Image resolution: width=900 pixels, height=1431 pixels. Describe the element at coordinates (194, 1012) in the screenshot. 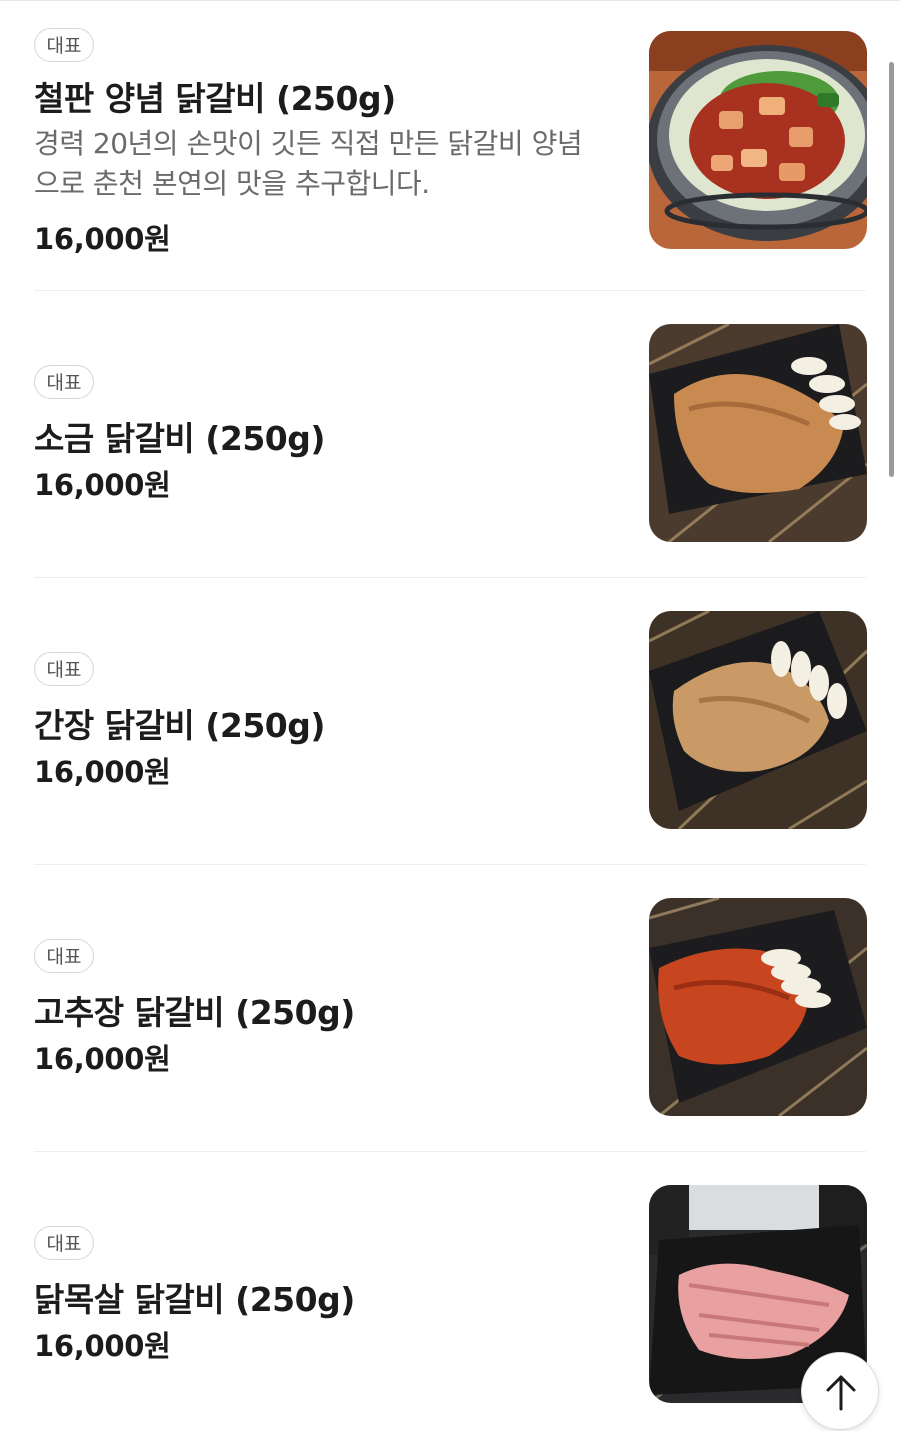

I see `menu-item-name: 고추장 닭갈비 (250g)` at that location.